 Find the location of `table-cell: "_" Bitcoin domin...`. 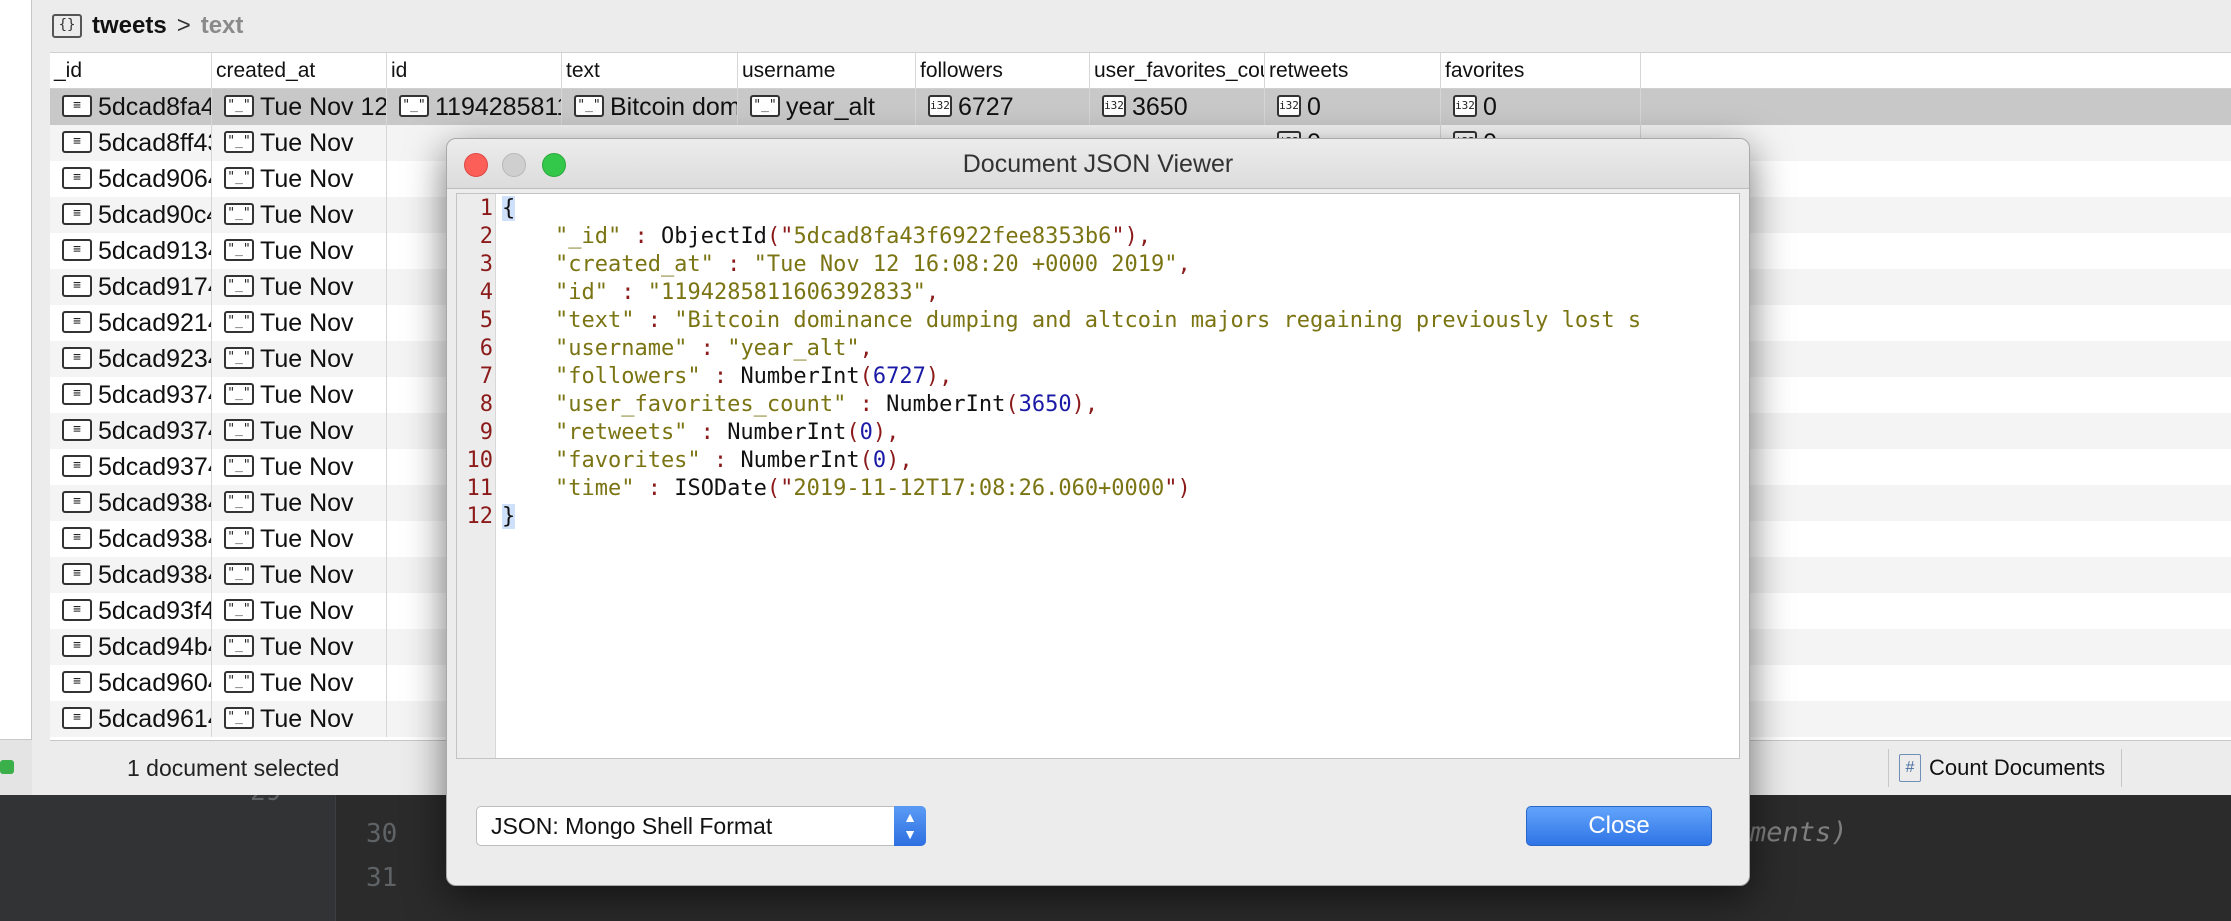

table-cell: "_" Bitcoin domin... is located at coordinates (650, 107).